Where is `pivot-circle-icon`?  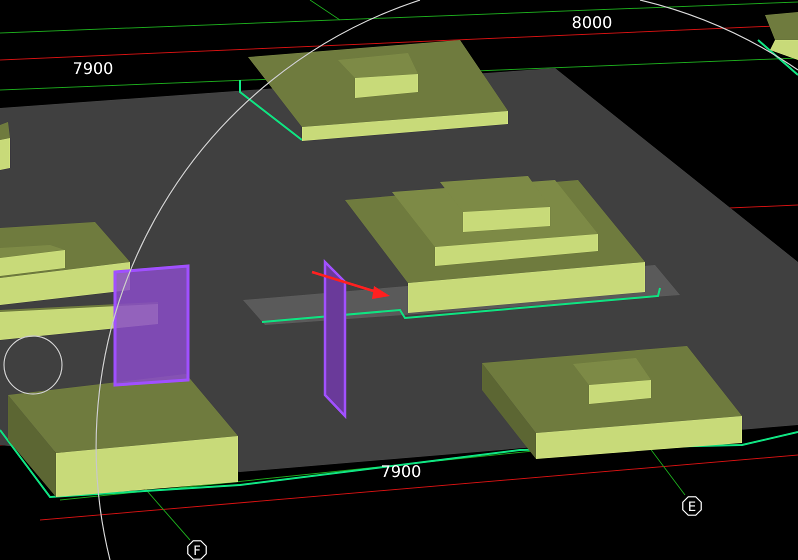
pivot-circle-icon is located at coordinates (33, 365).